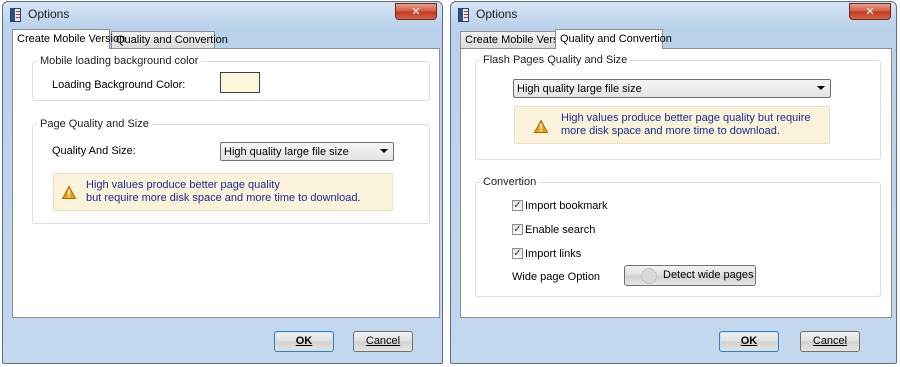  Describe the element at coordinates (579, 89) in the screenshot. I see `flash-quality-value: High quality large file size` at that location.